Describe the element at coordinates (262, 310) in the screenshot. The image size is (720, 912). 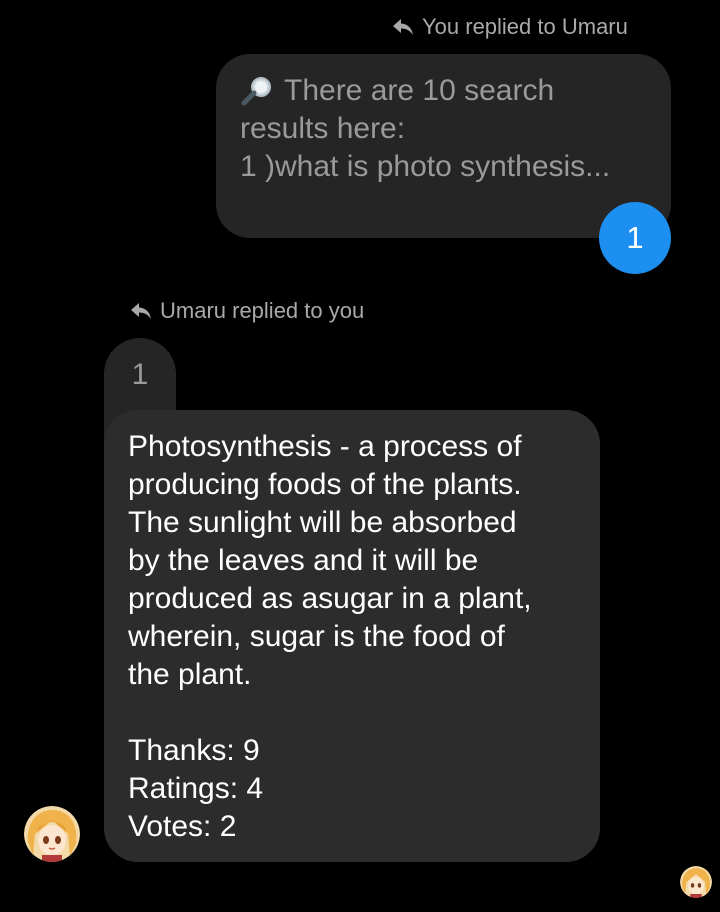
I see `reply-header-label: Umaru replied to you` at that location.